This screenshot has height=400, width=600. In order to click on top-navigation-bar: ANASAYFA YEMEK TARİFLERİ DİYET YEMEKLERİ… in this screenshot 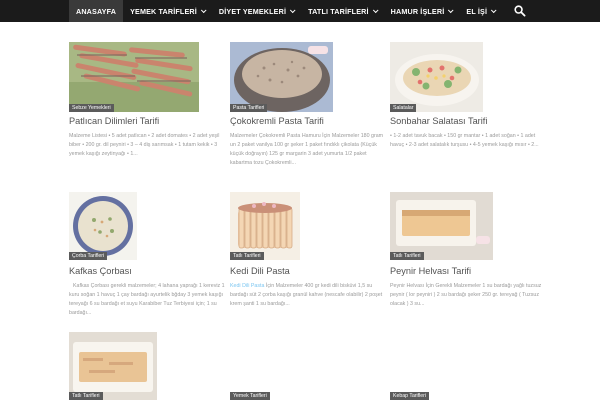, I will do `click(300, 11)`.